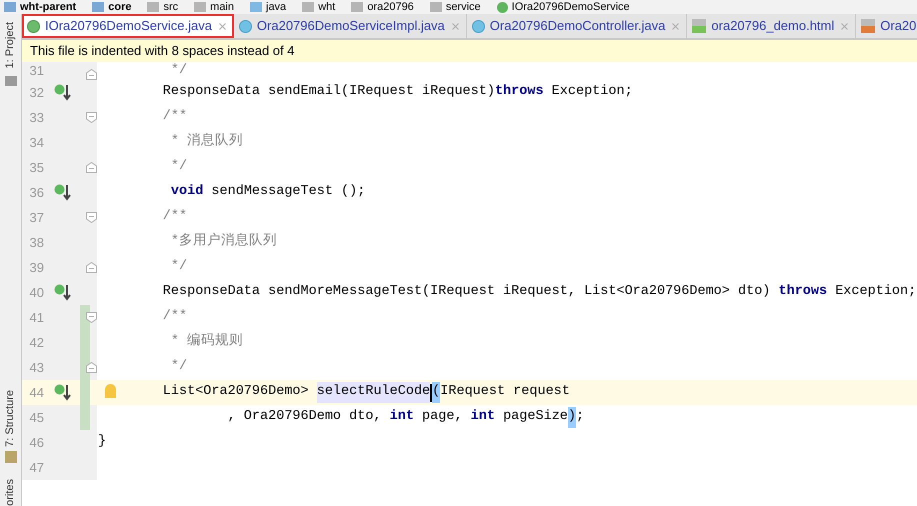  Describe the element at coordinates (187, 192) in the screenshot. I see `code-token: void` at that location.